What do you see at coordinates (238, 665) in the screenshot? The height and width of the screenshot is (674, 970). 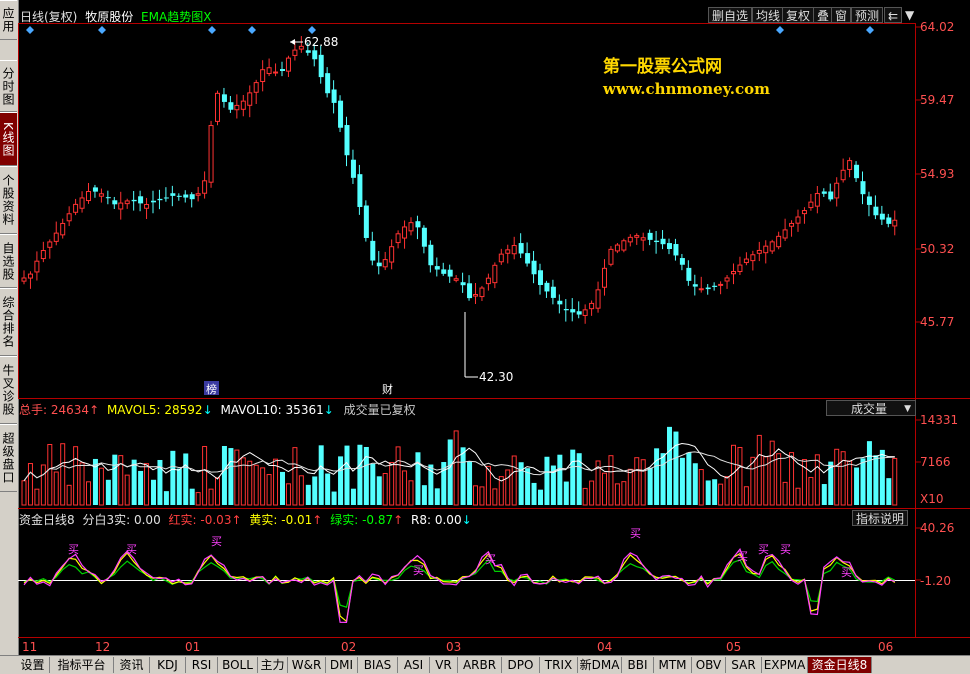 I see `bottom-tab-5: BOLL` at bounding box center [238, 665].